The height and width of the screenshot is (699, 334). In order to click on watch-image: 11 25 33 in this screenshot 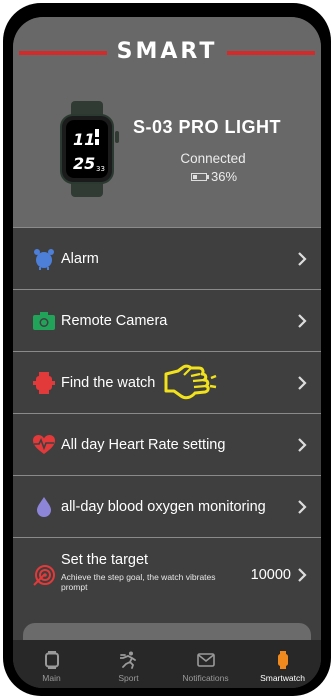, I will do `click(89, 149)`.